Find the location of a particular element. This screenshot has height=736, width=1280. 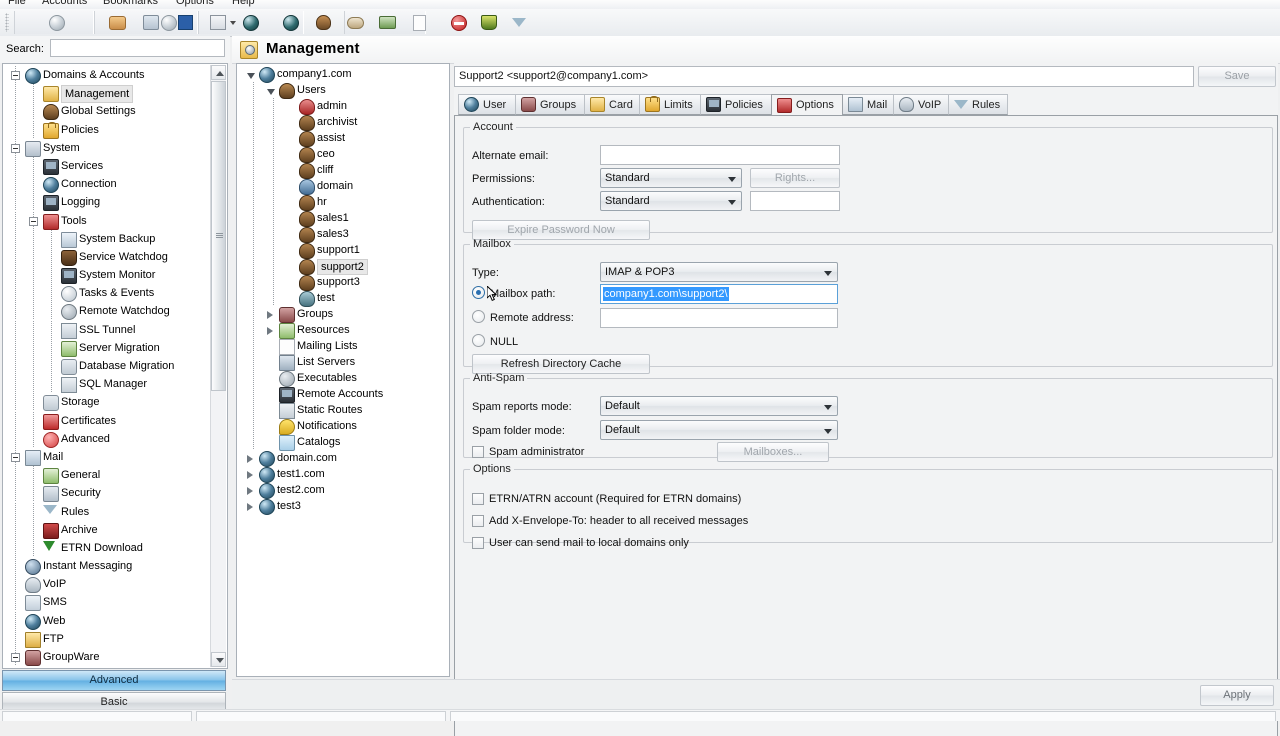

tree-item-domain-com: domain.com is located at coordinates (343, 458).